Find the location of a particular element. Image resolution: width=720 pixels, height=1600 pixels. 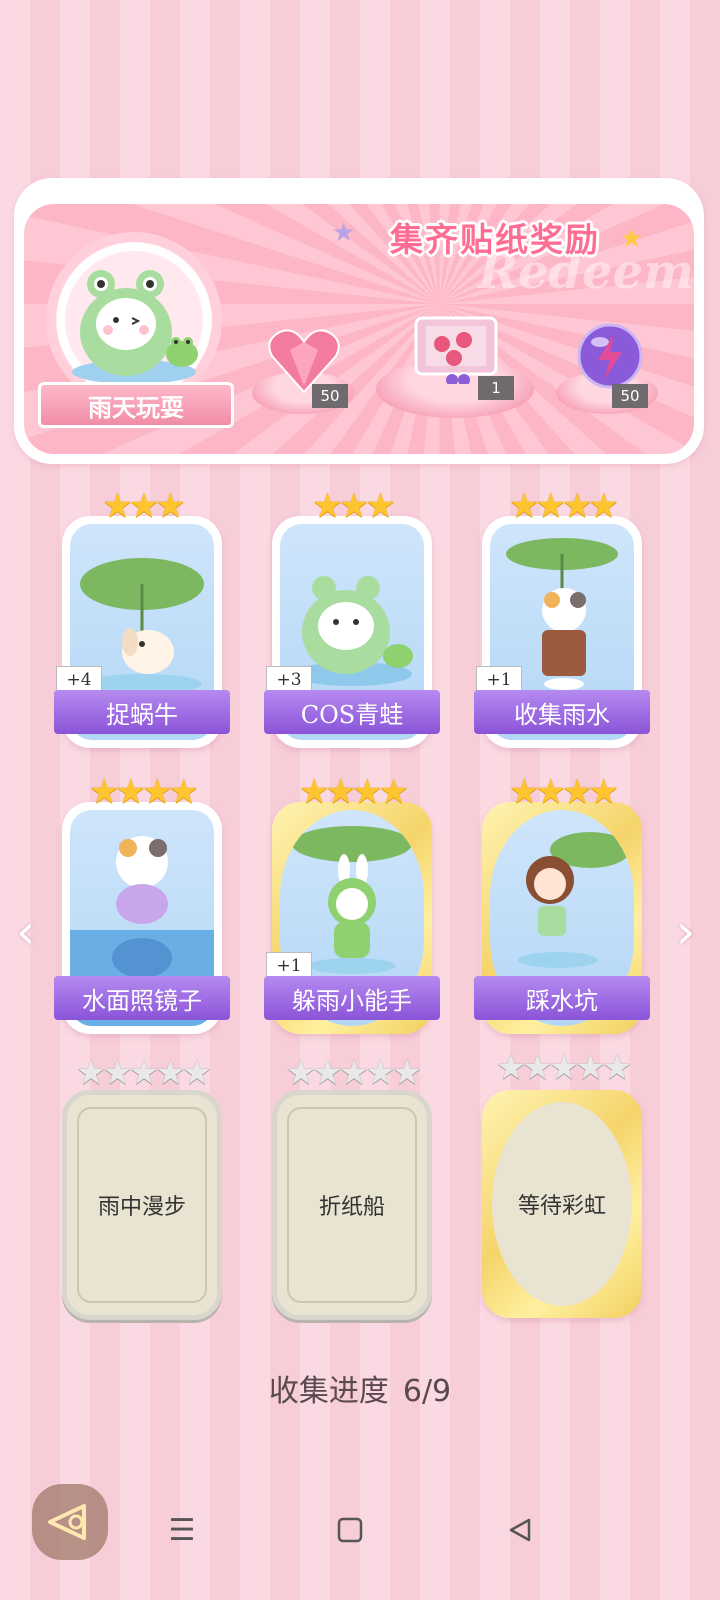

lightning-orb-icon is located at coordinates (610, 356).